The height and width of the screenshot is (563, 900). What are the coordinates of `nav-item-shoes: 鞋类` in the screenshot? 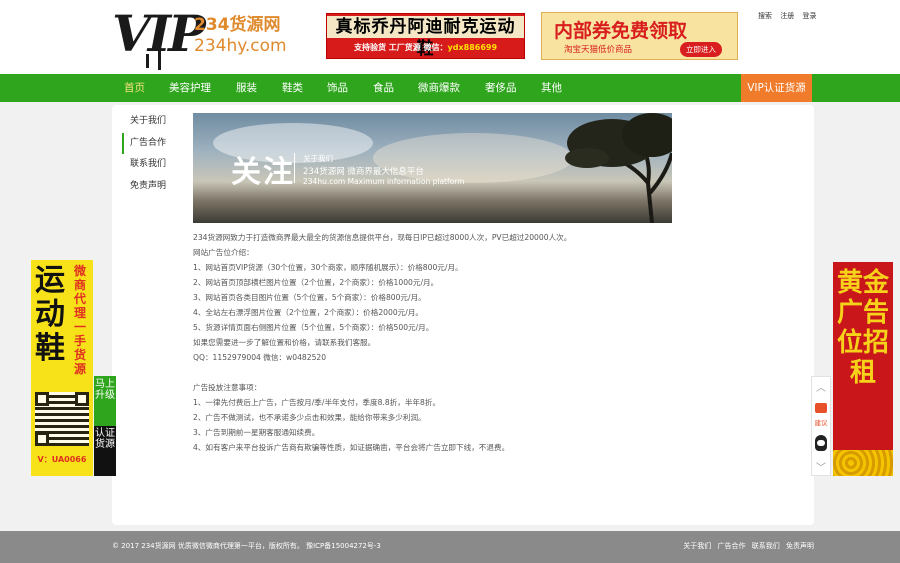 It's located at (292, 88).